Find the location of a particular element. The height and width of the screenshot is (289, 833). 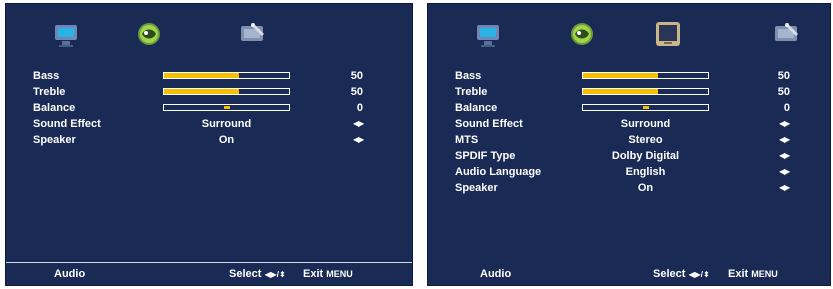

row-option-value: Stereo is located at coordinates (645, 140).